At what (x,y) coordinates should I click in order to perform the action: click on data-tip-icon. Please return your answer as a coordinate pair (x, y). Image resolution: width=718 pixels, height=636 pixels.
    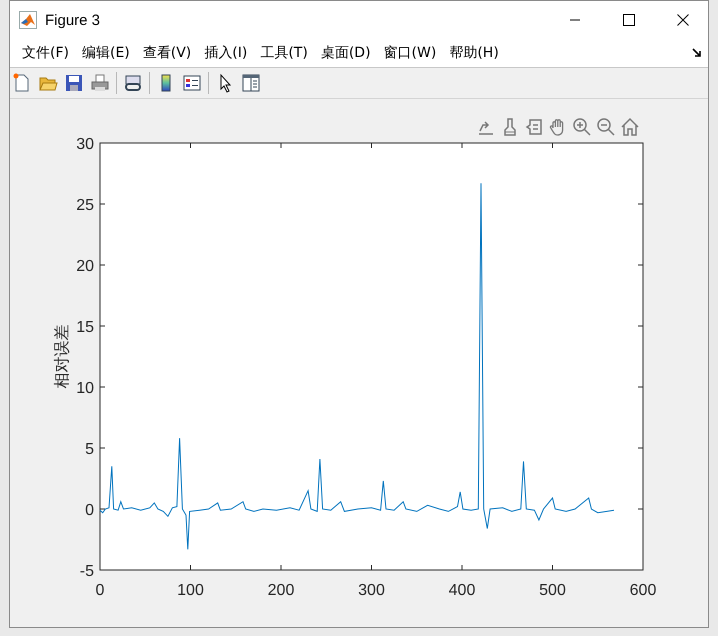
    Looking at the image, I should click on (534, 127).